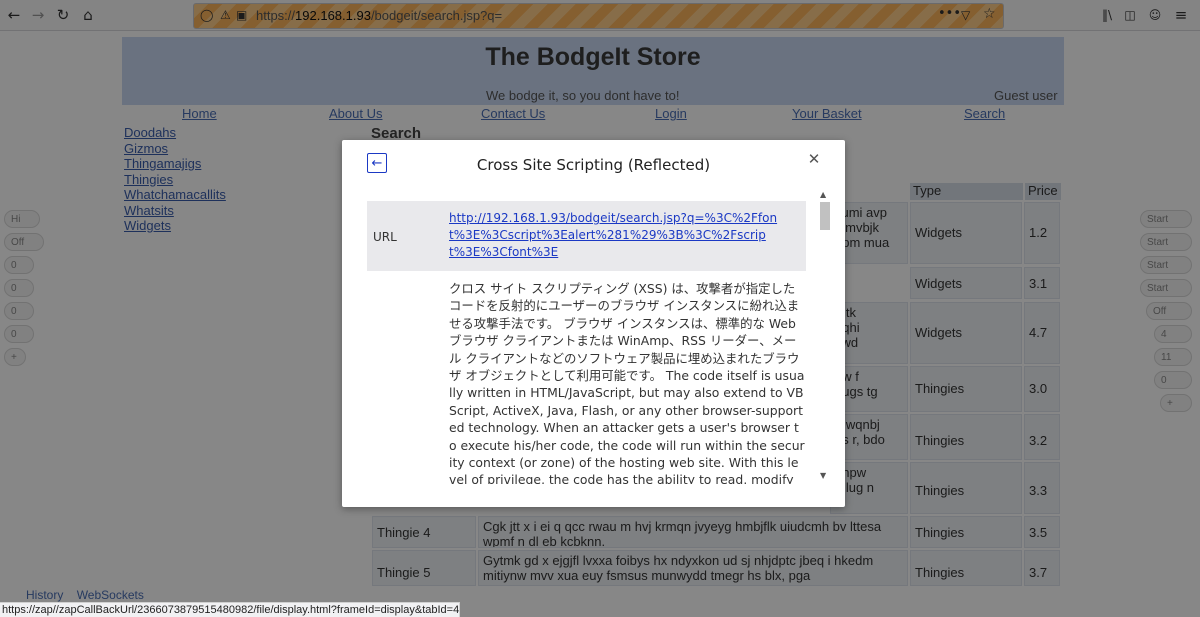 The width and height of the screenshot is (1200, 617). I want to click on scroll-up-icon: ▲, so click(823, 194).